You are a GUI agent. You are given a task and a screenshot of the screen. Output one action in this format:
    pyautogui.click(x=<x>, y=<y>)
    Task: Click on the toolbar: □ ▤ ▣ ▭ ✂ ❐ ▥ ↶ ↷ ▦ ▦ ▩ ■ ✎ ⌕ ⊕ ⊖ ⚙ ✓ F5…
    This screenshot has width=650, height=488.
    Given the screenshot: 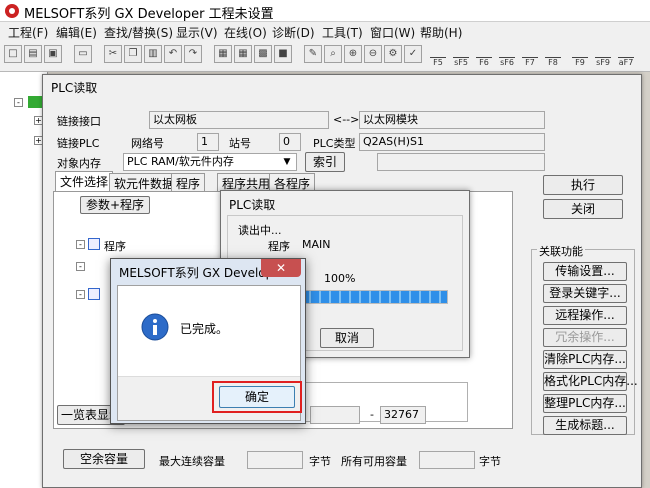 What is the action you would take?
    pyautogui.click(x=325, y=56)
    